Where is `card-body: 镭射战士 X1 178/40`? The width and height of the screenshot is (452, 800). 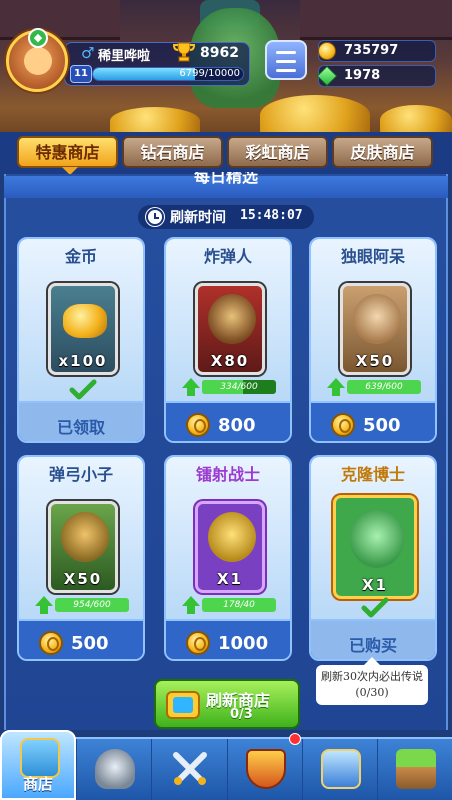
card-body: 镭射战士 X1 178/40 is located at coordinates (228, 538).